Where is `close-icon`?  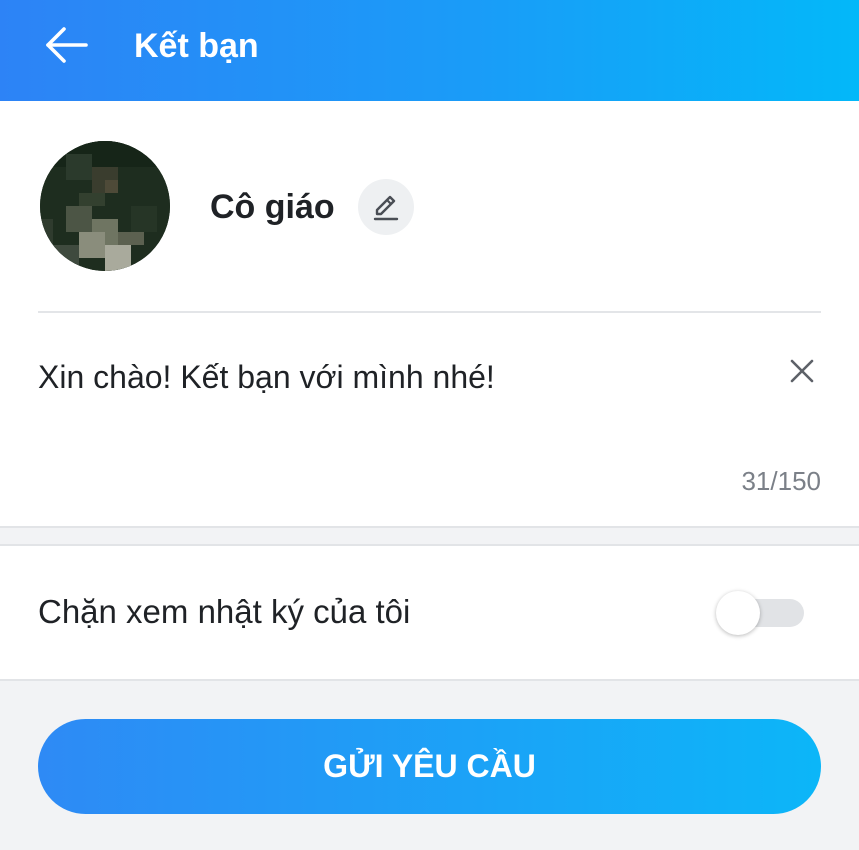 close-icon is located at coordinates (802, 371).